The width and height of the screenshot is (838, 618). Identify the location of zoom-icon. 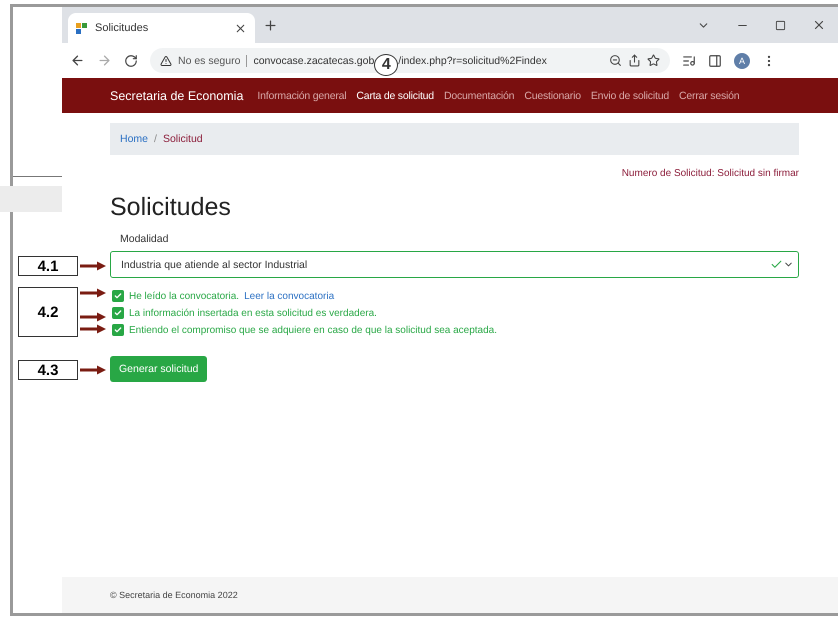
(615, 60).